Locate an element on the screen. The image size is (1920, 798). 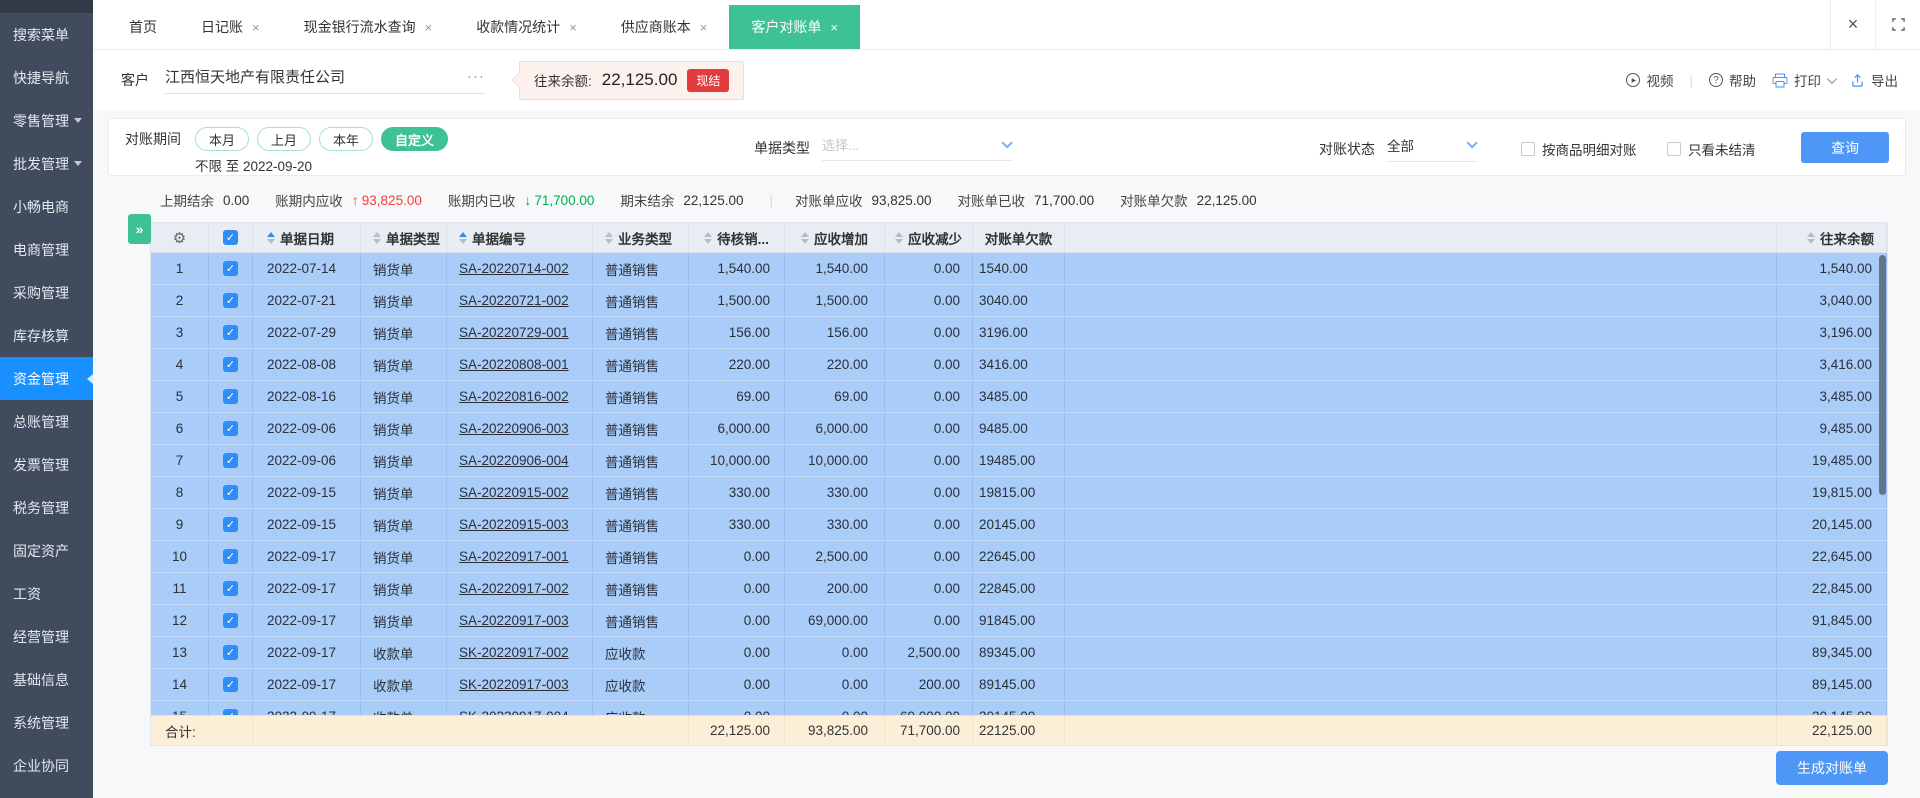
generate-statement-button: 生成对账单 is located at coordinates (1832, 768).